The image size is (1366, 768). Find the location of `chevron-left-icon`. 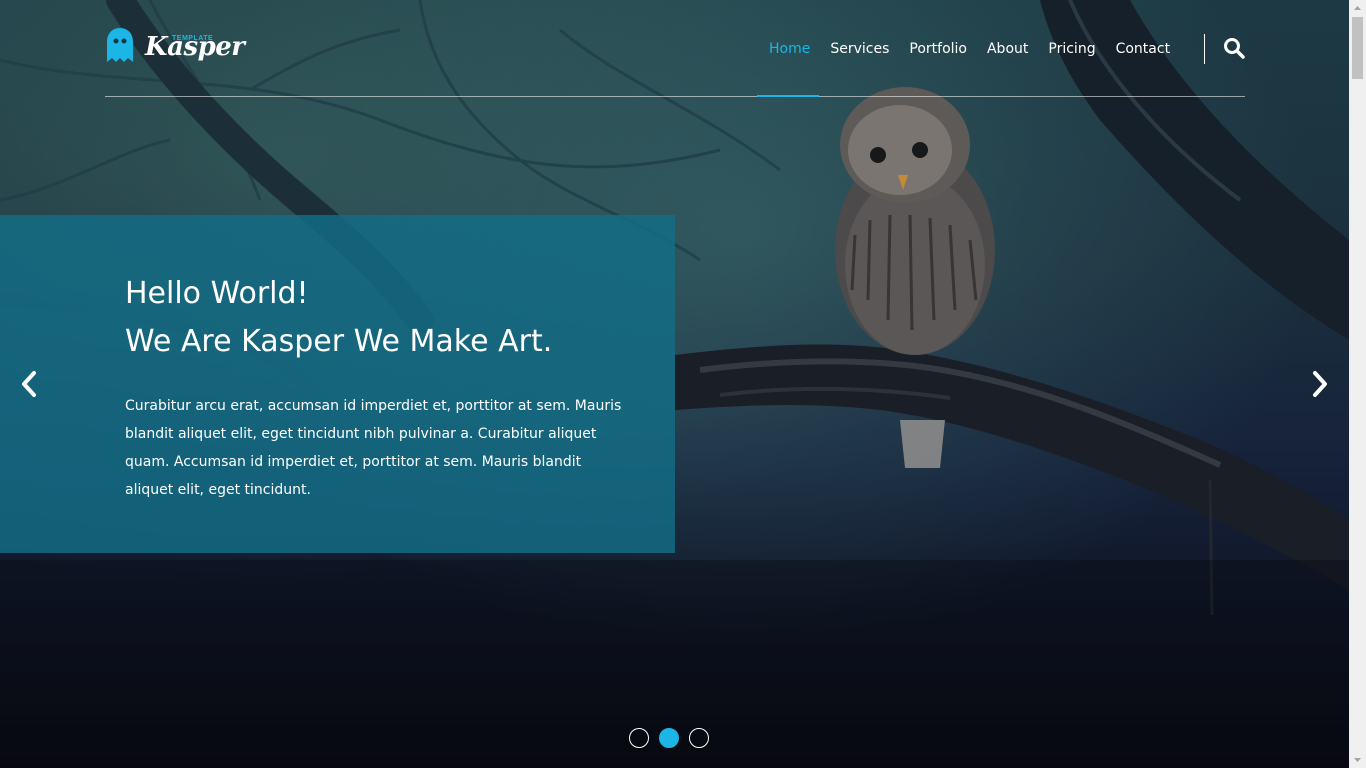

chevron-left-icon is located at coordinates (29, 384).